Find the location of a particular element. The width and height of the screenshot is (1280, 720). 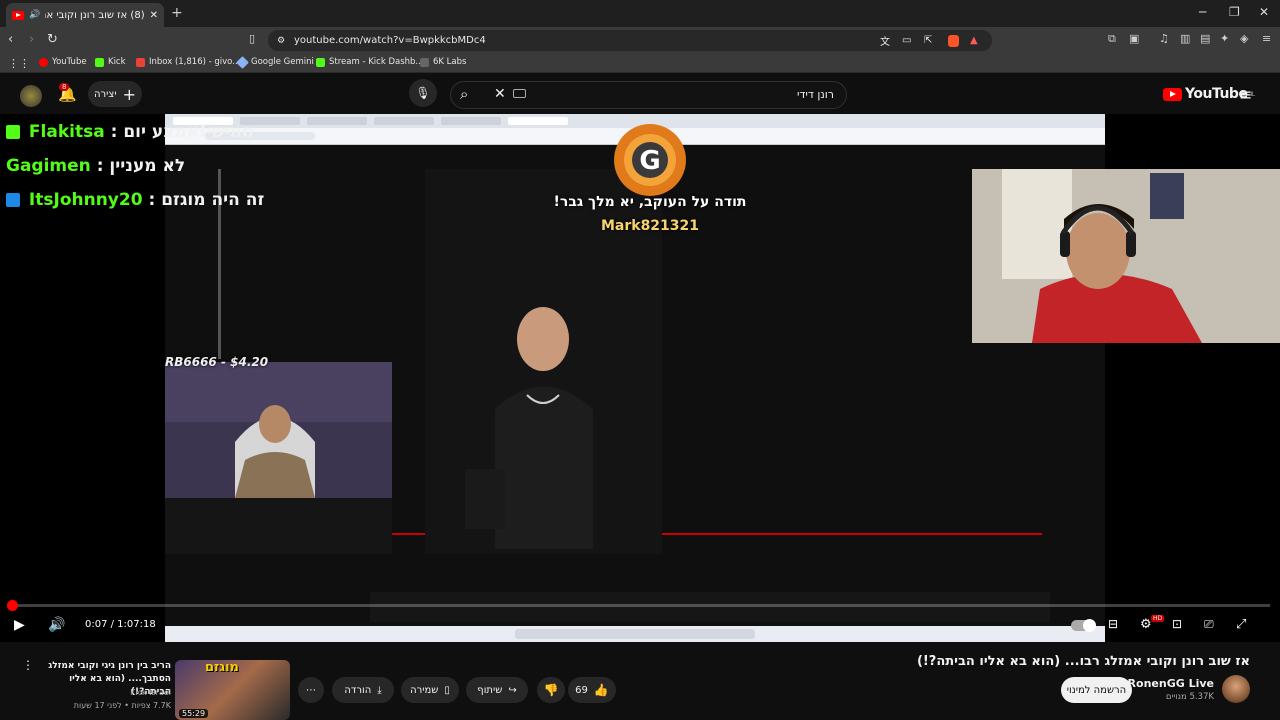

bookmark-save-icon: ▯ is located at coordinates (447, 690).